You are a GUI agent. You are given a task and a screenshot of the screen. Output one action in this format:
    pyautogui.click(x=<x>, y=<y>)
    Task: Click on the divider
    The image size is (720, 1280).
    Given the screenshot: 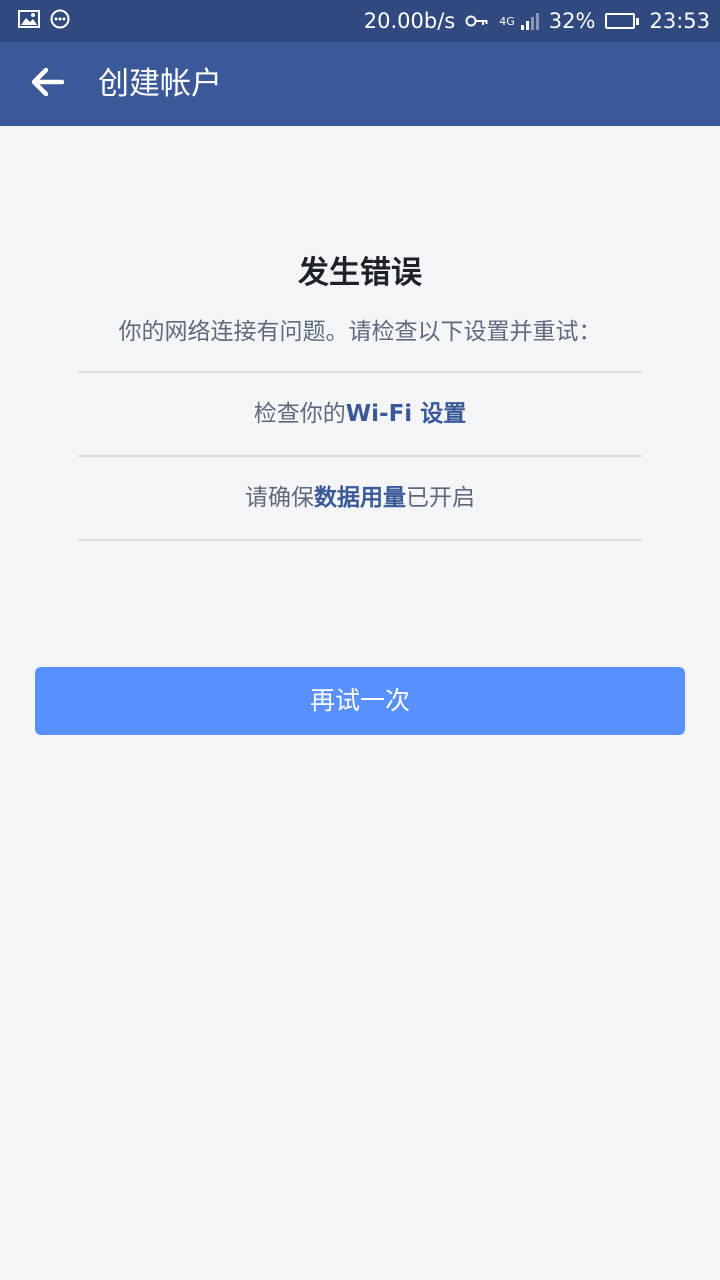 What is the action you would take?
    pyautogui.click(x=360, y=540)
    